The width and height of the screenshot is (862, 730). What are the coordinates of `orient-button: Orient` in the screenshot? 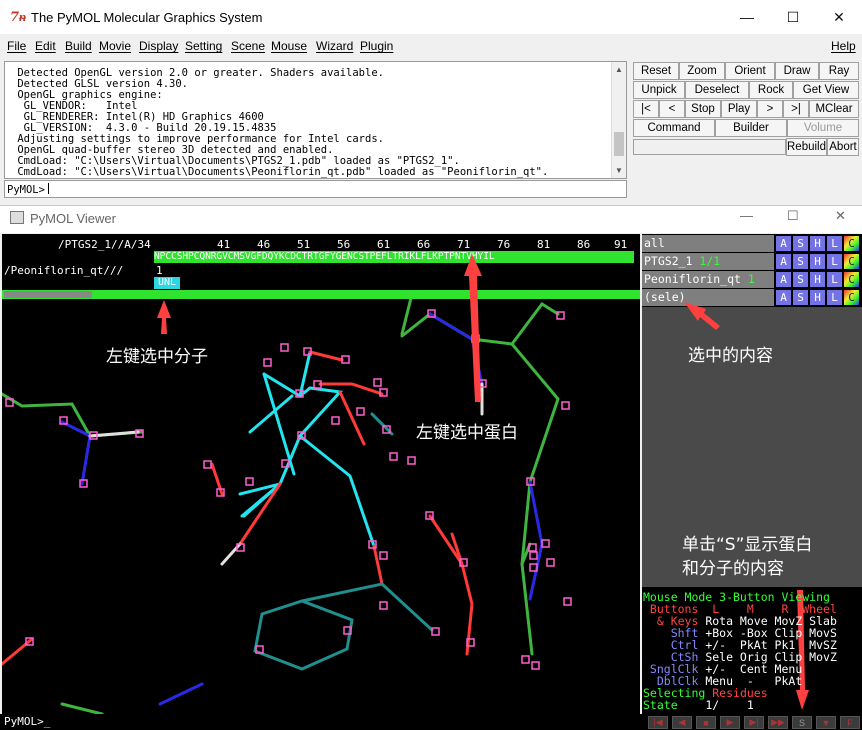 It's located at (750, 71).